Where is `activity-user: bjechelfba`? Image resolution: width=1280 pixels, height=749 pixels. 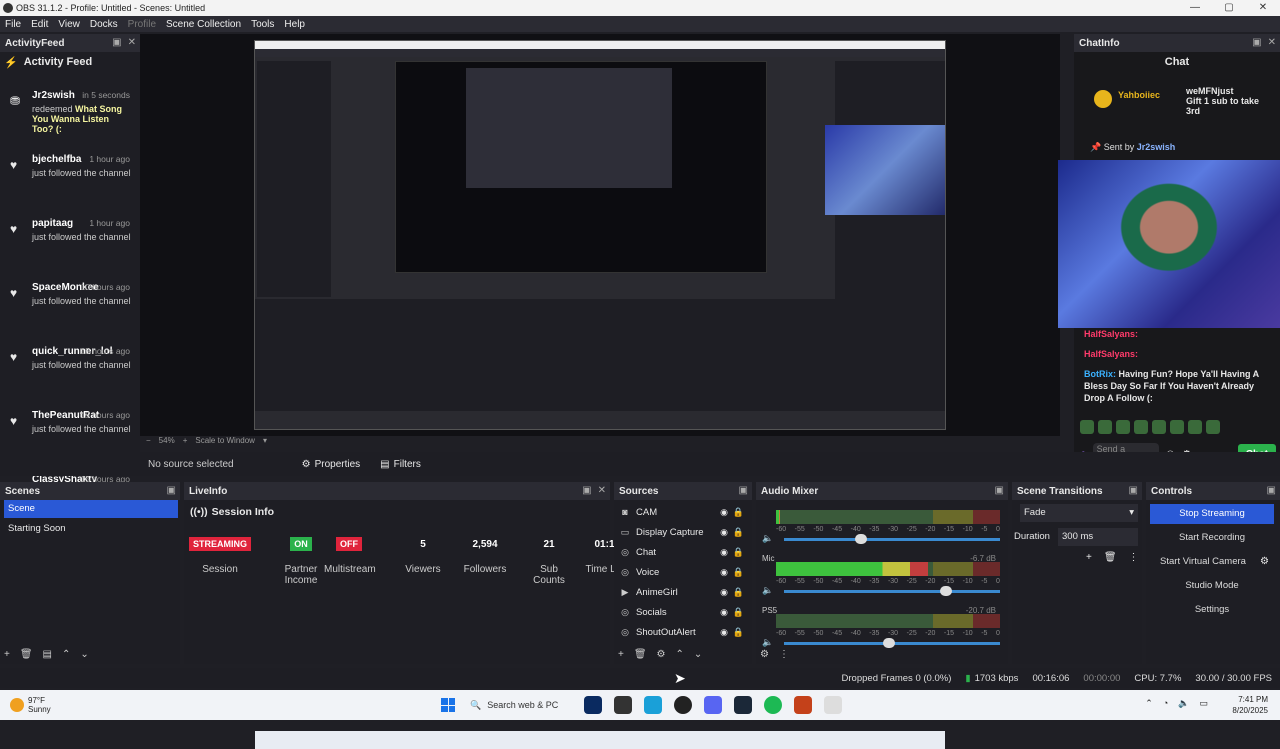
activity-user: bjechelfba is located at coordinates (56, 159).